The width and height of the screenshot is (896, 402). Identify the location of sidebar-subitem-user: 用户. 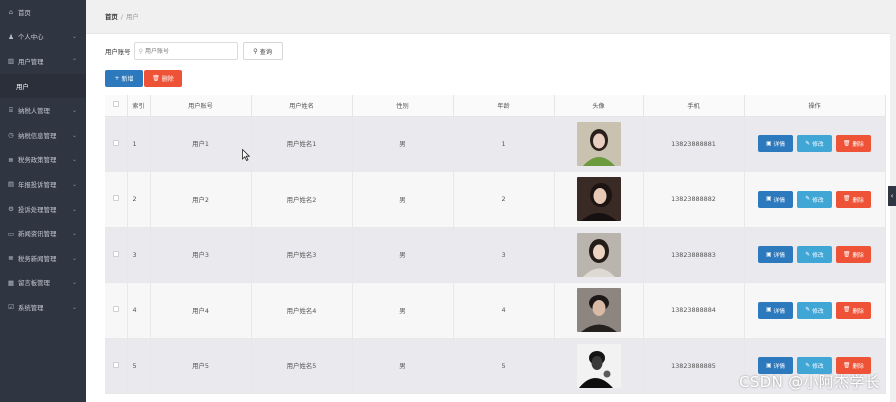
(43, 86).